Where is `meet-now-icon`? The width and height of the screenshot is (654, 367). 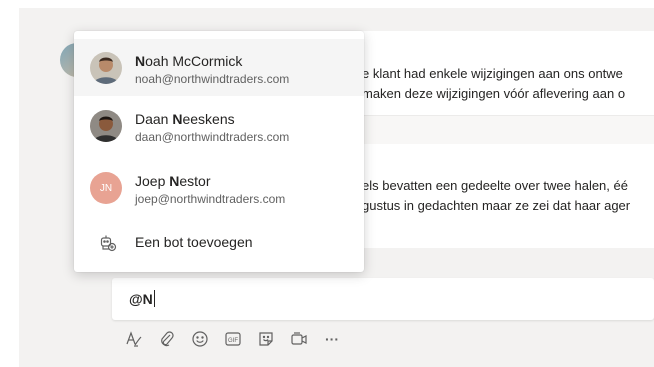 meet-now-icon is located at coordinates (299, 339).